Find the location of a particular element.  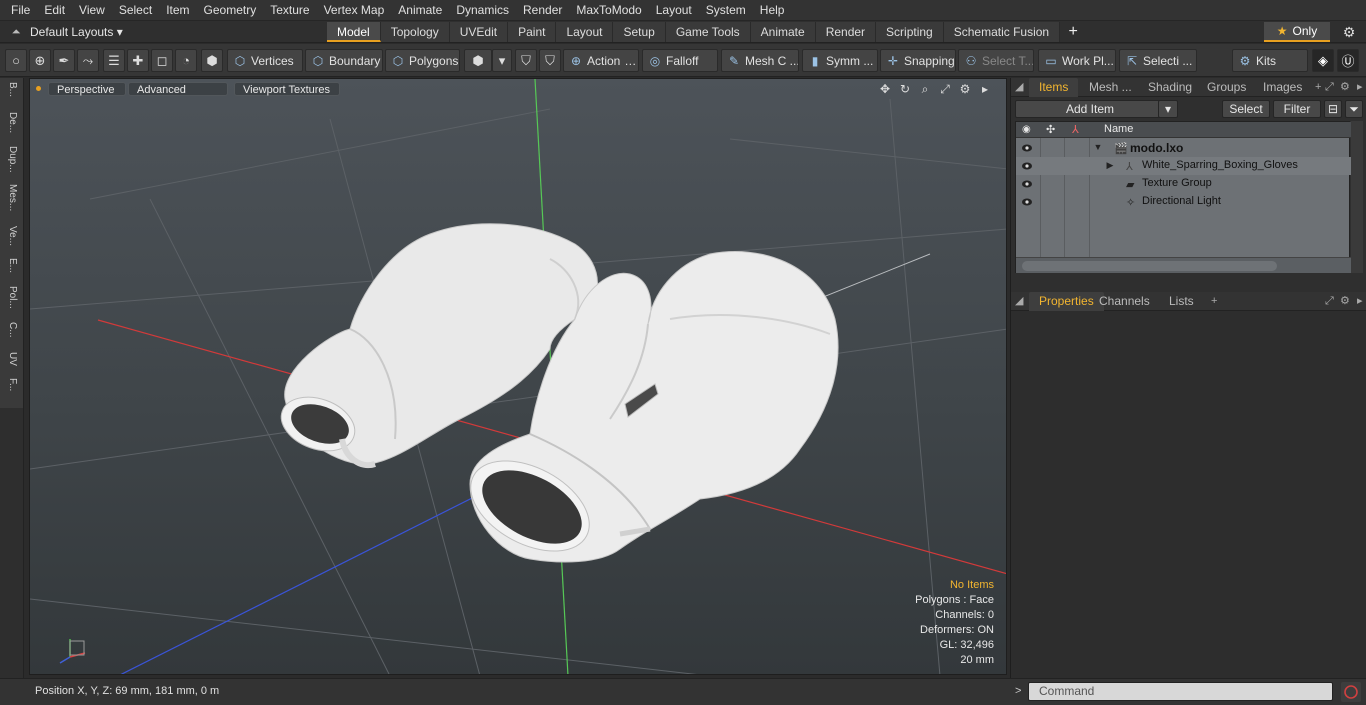

expand-arrow-icon: ▶ is located at coordinates (1110, 165).